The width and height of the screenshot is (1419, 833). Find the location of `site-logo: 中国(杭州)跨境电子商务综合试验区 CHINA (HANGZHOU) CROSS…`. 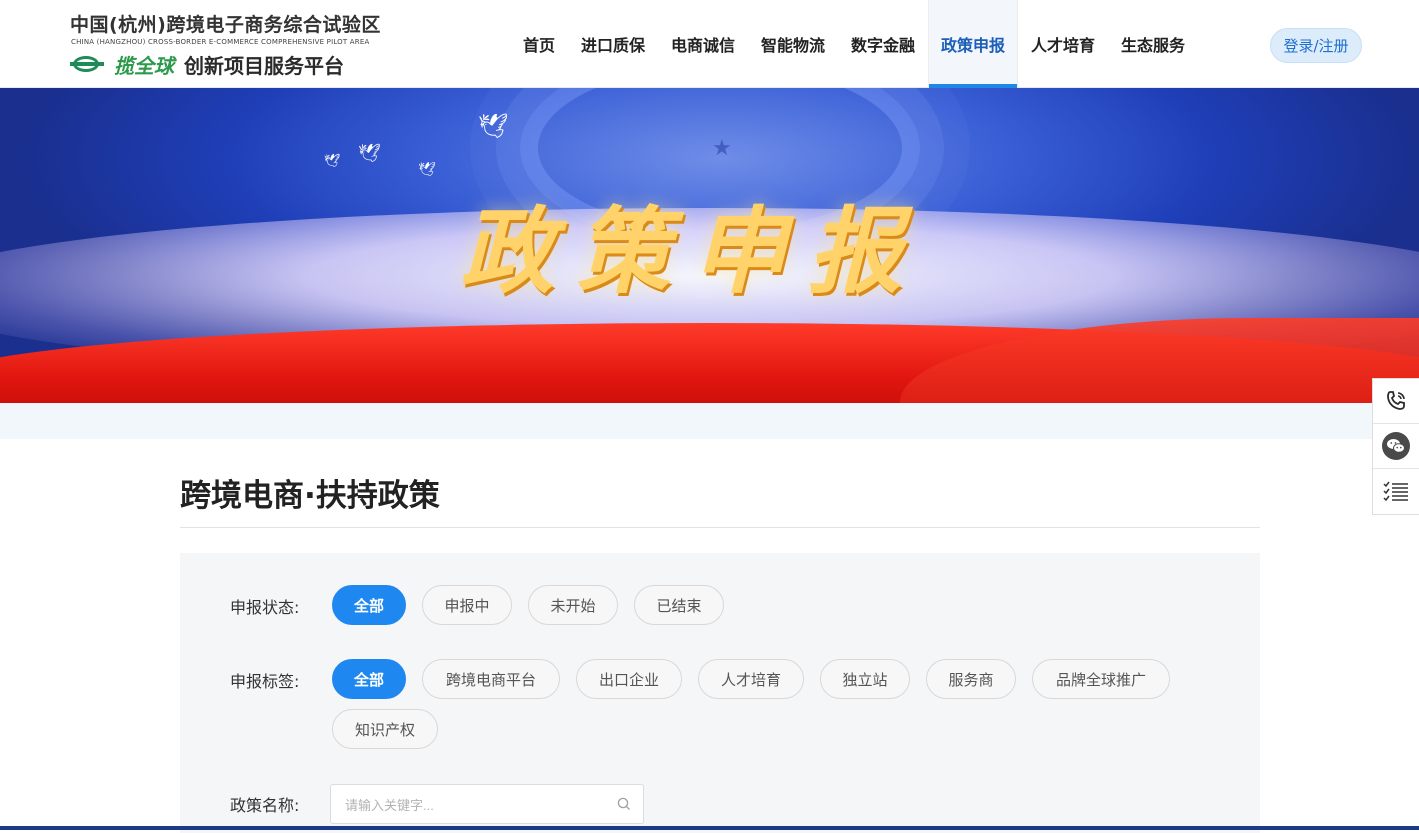

site-logo: 中国(杭州)跨境电子商务综合试验区 CHINA (HANGZHOU) CROSS… is located at coordinates (230, 44).